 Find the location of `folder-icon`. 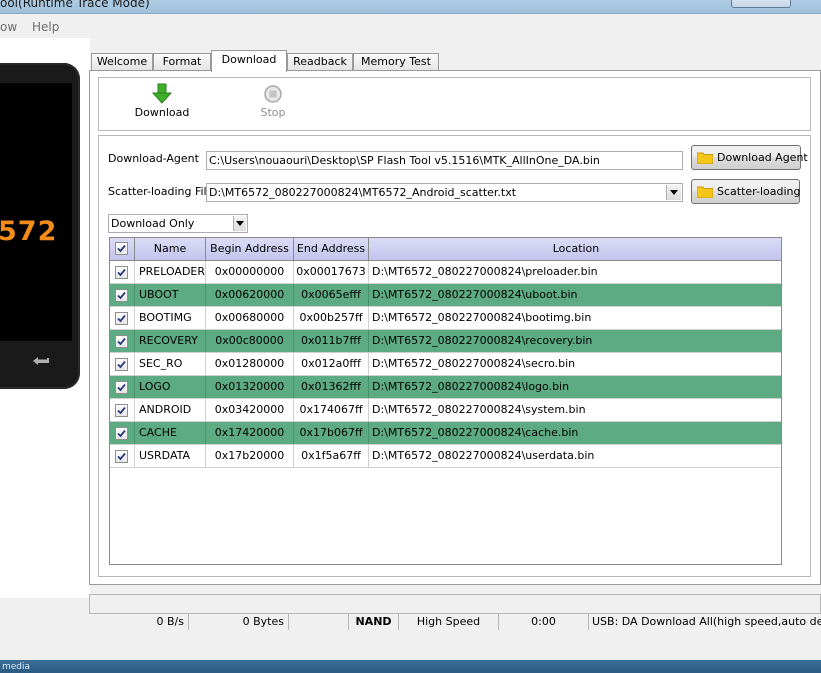

folder-icon is located at coordinates (705, 192).